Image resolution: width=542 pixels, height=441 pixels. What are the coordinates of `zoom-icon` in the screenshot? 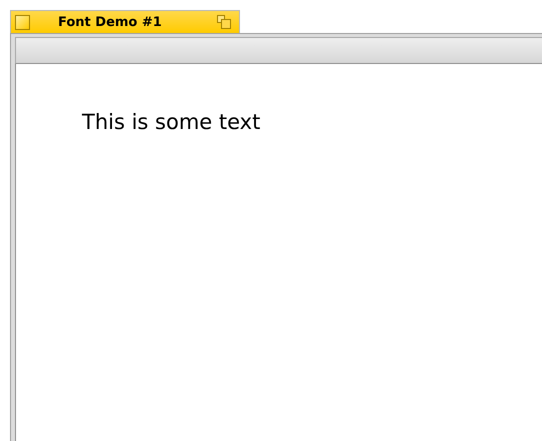 It's located at (224, 22).